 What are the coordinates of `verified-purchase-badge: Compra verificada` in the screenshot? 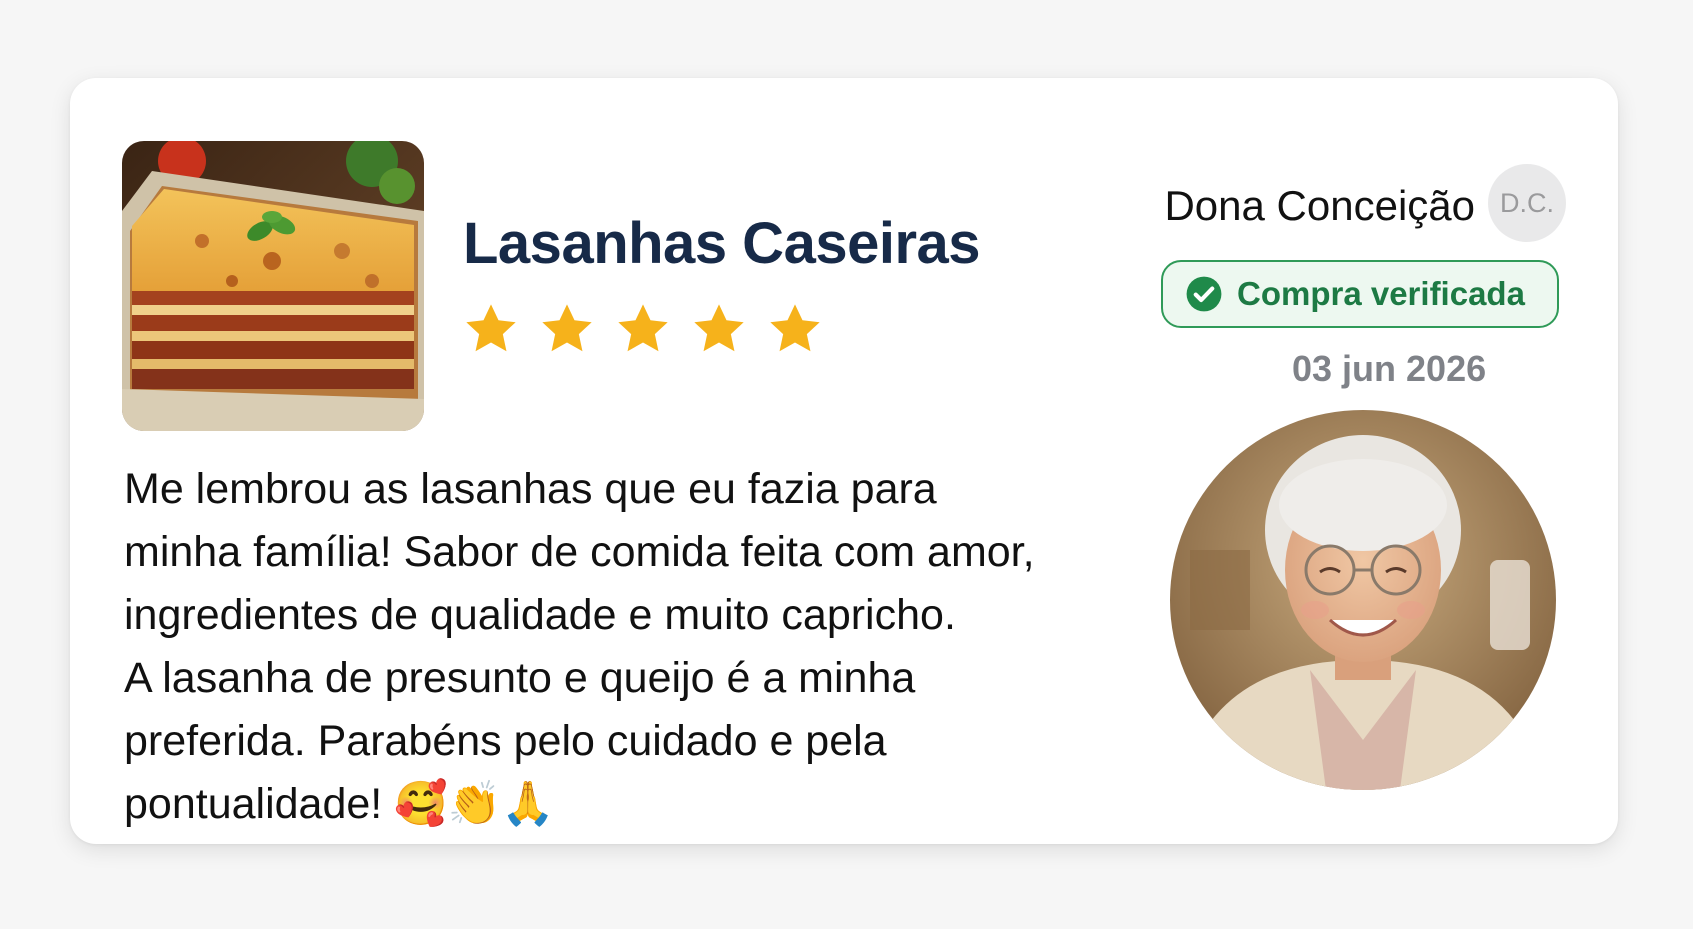 It's located at (1360, 294).